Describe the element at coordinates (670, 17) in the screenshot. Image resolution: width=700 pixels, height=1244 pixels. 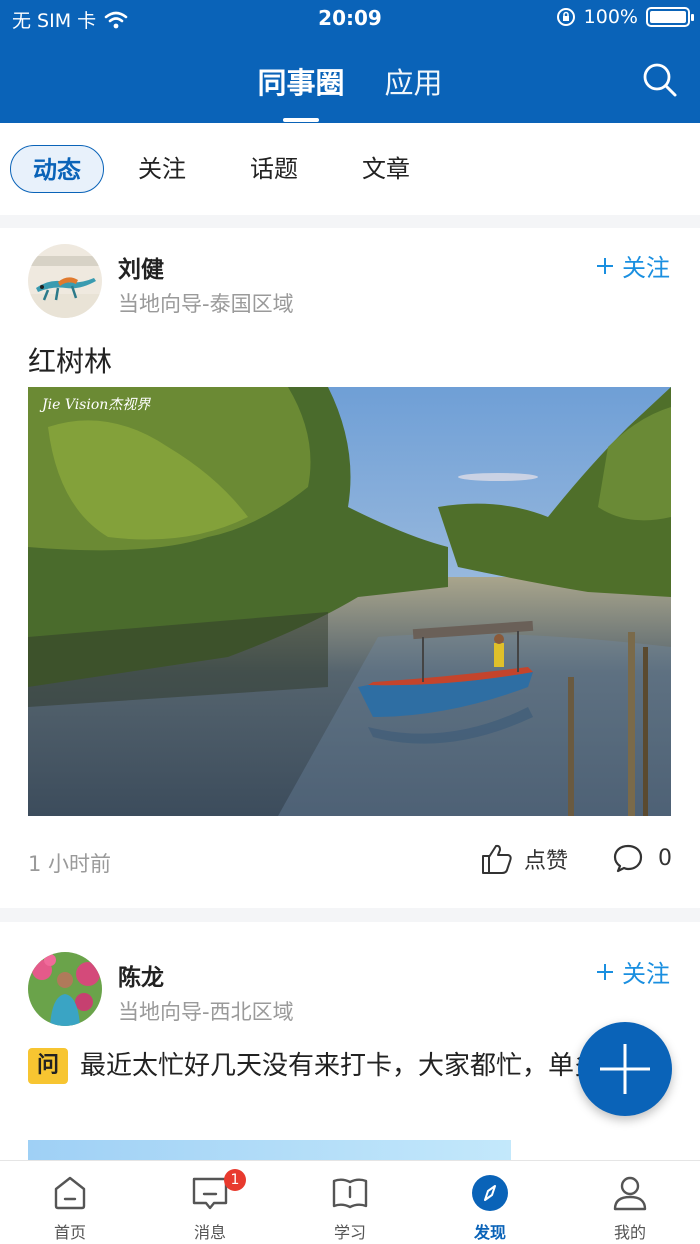
I see `battery-icon` at that location.